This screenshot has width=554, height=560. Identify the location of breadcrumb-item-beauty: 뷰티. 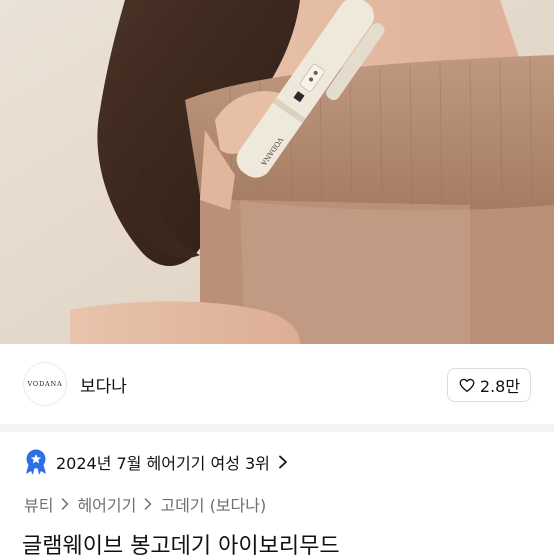
(38, 504).